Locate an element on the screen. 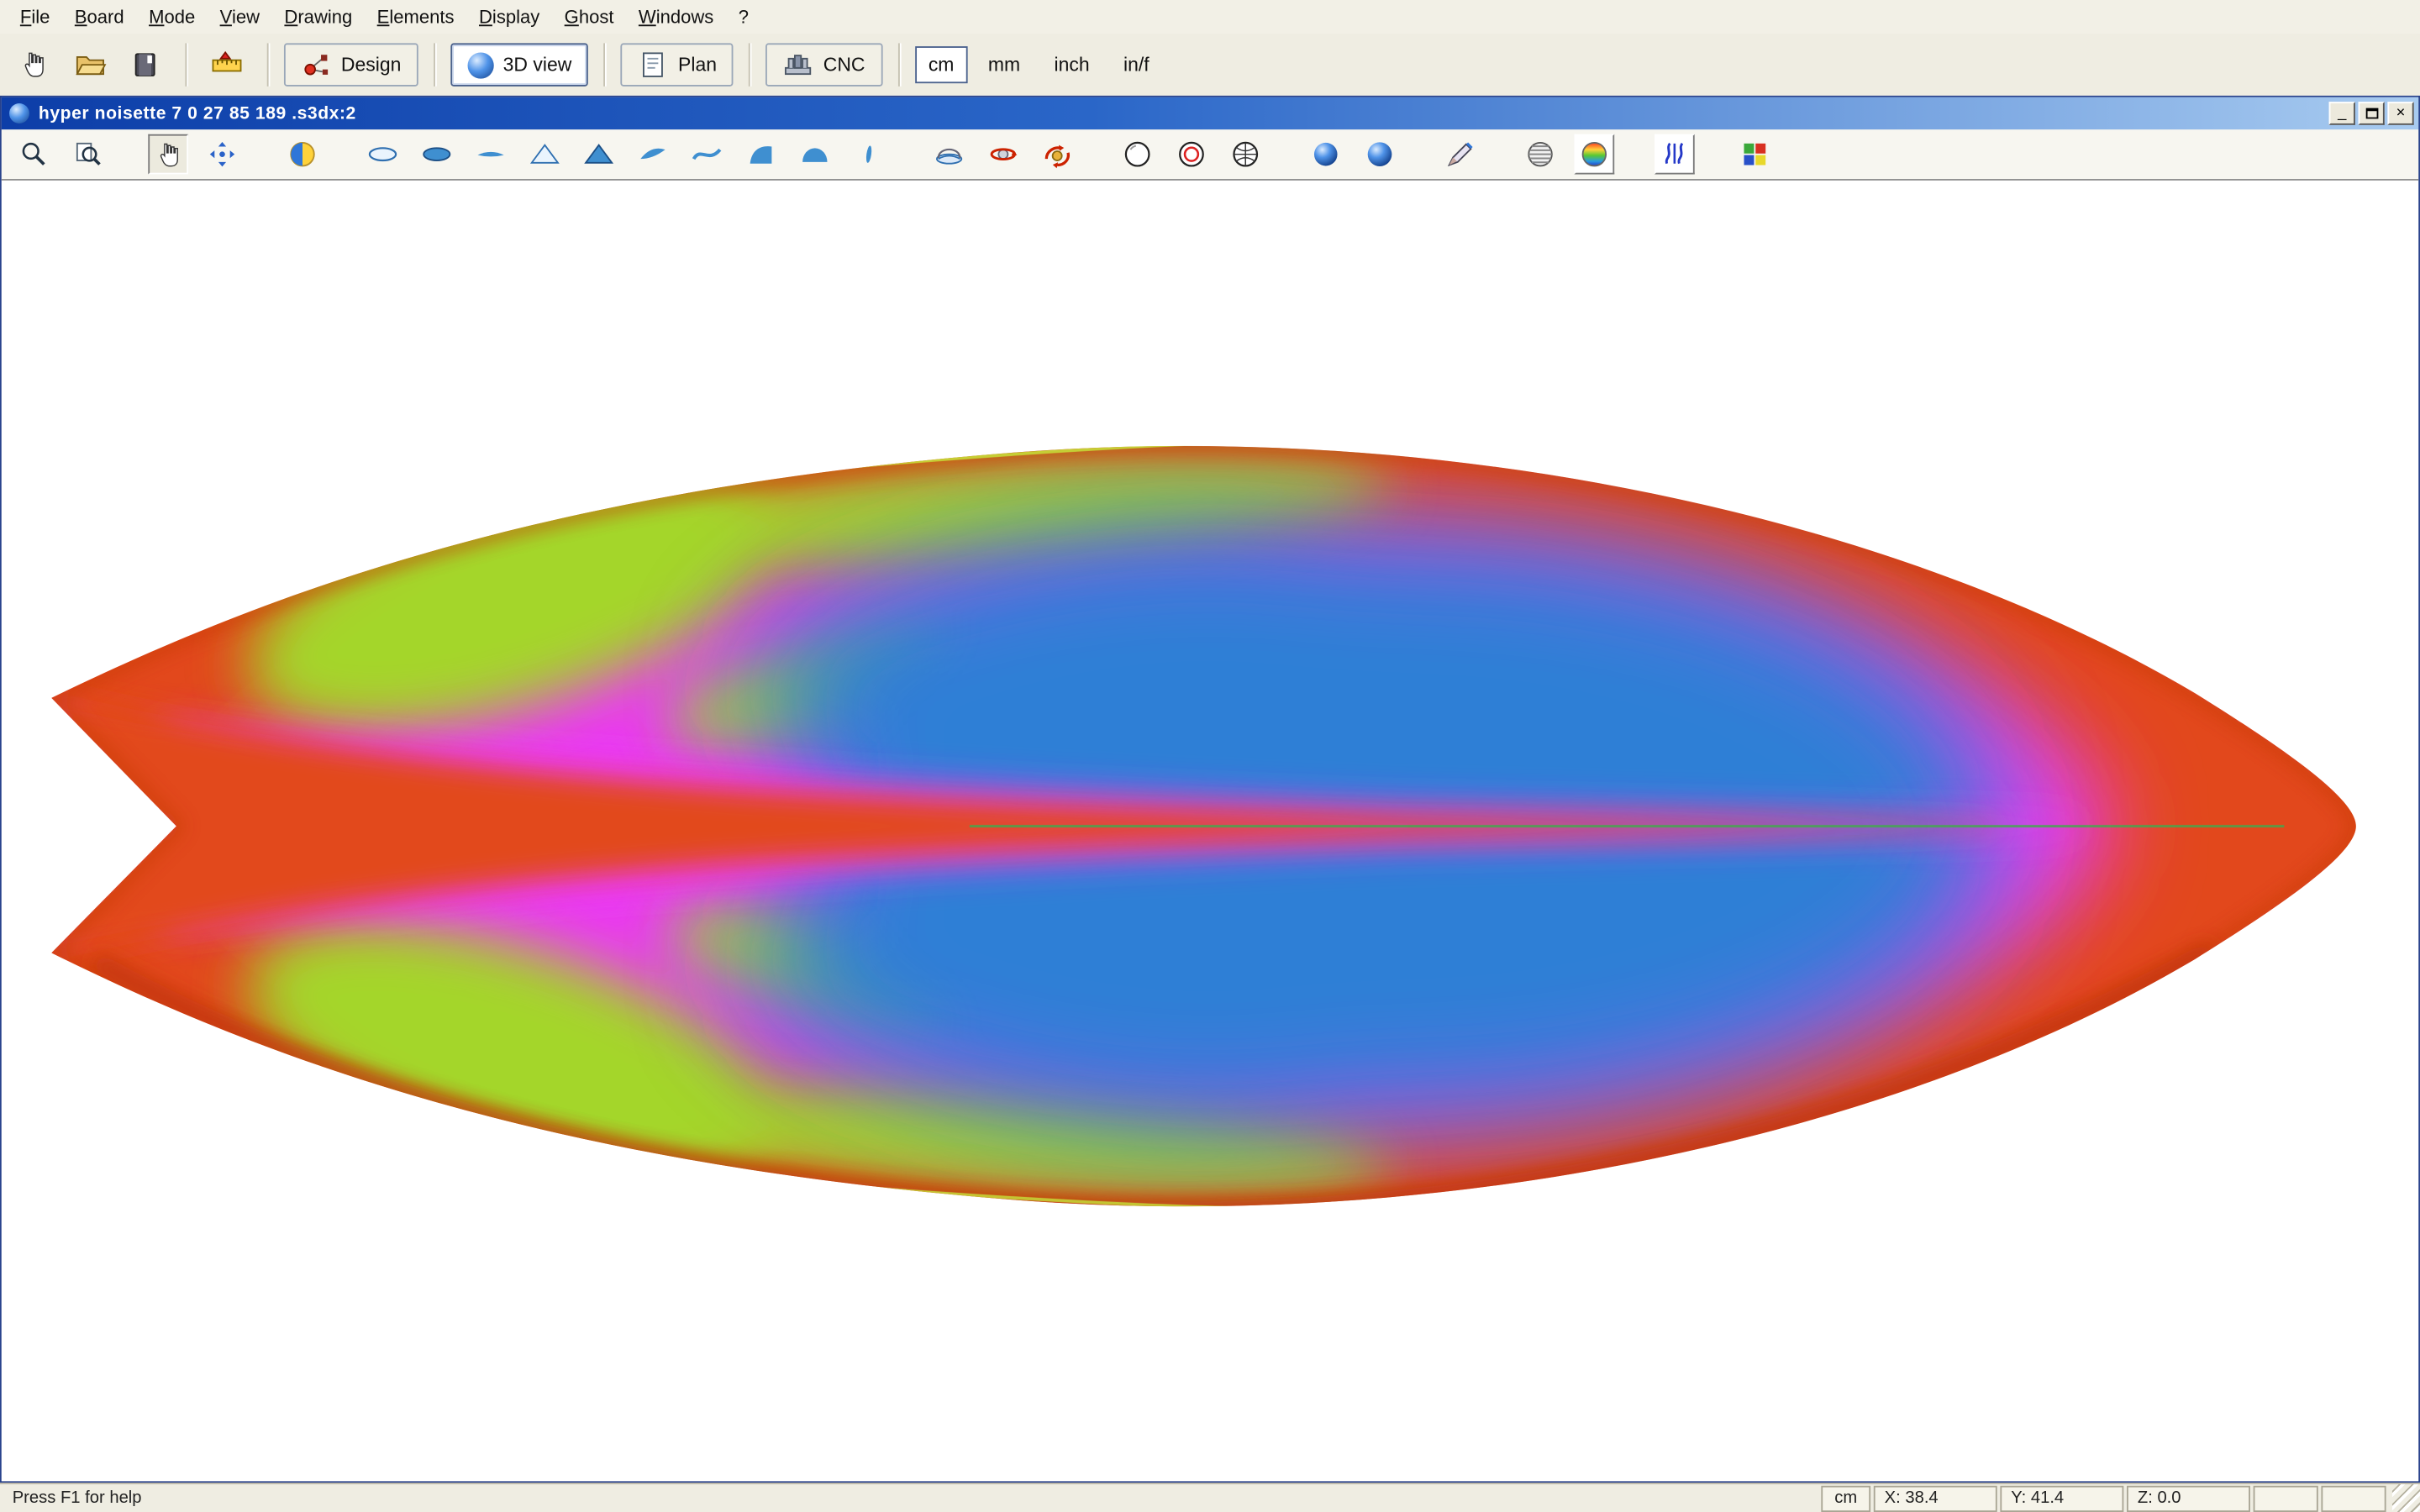 The height and width of the screenshot is (1512, 2420). magnifier-icon is located at coordinates (34, 153).